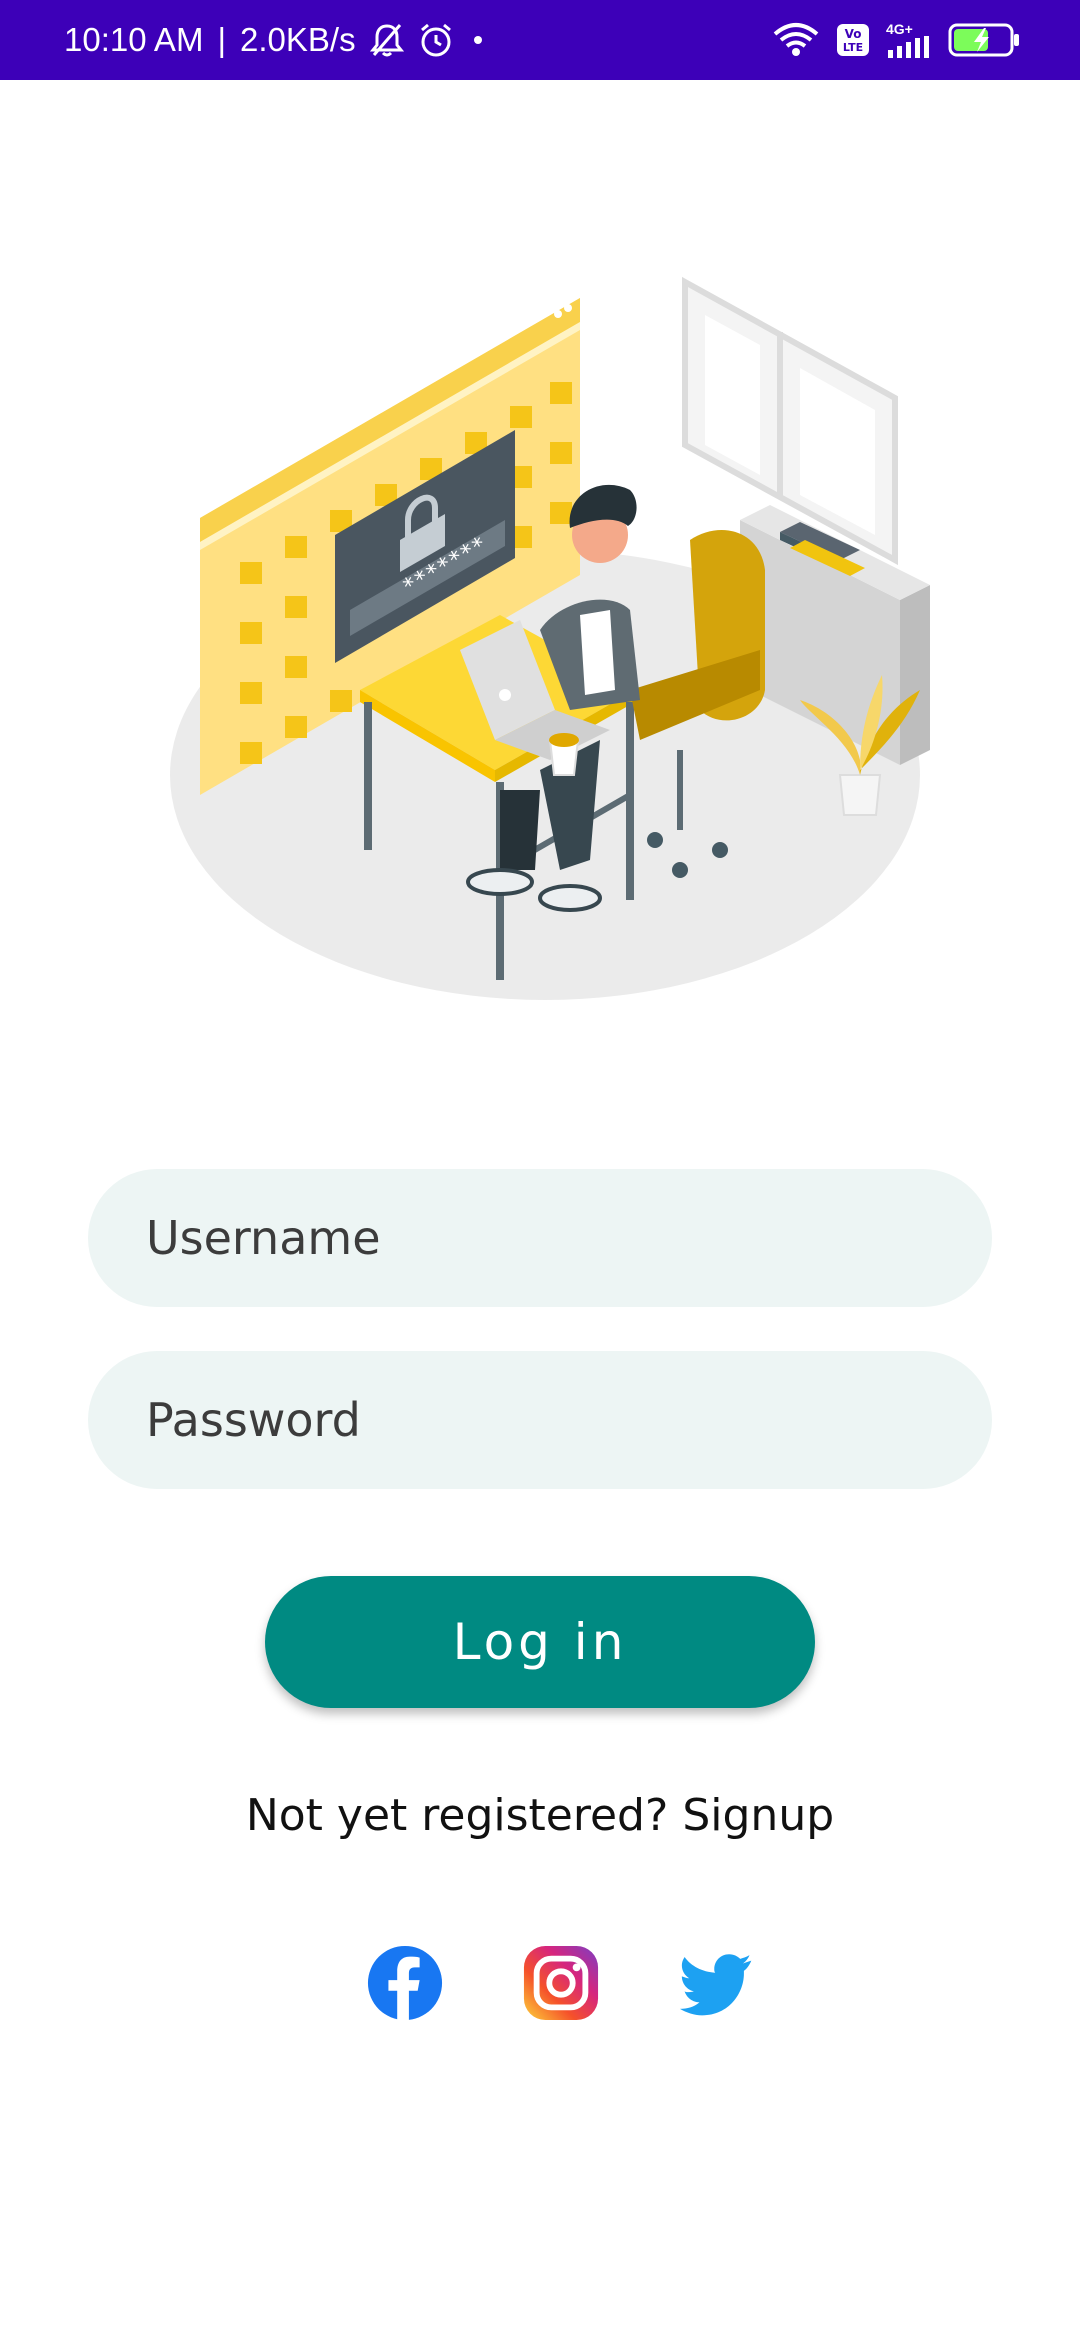 The image size is (1080, 2340). What do you see at coordinates (853, 34) in the screenshot?
I see `svg-text: Vo` at bounding box center [853, 34].